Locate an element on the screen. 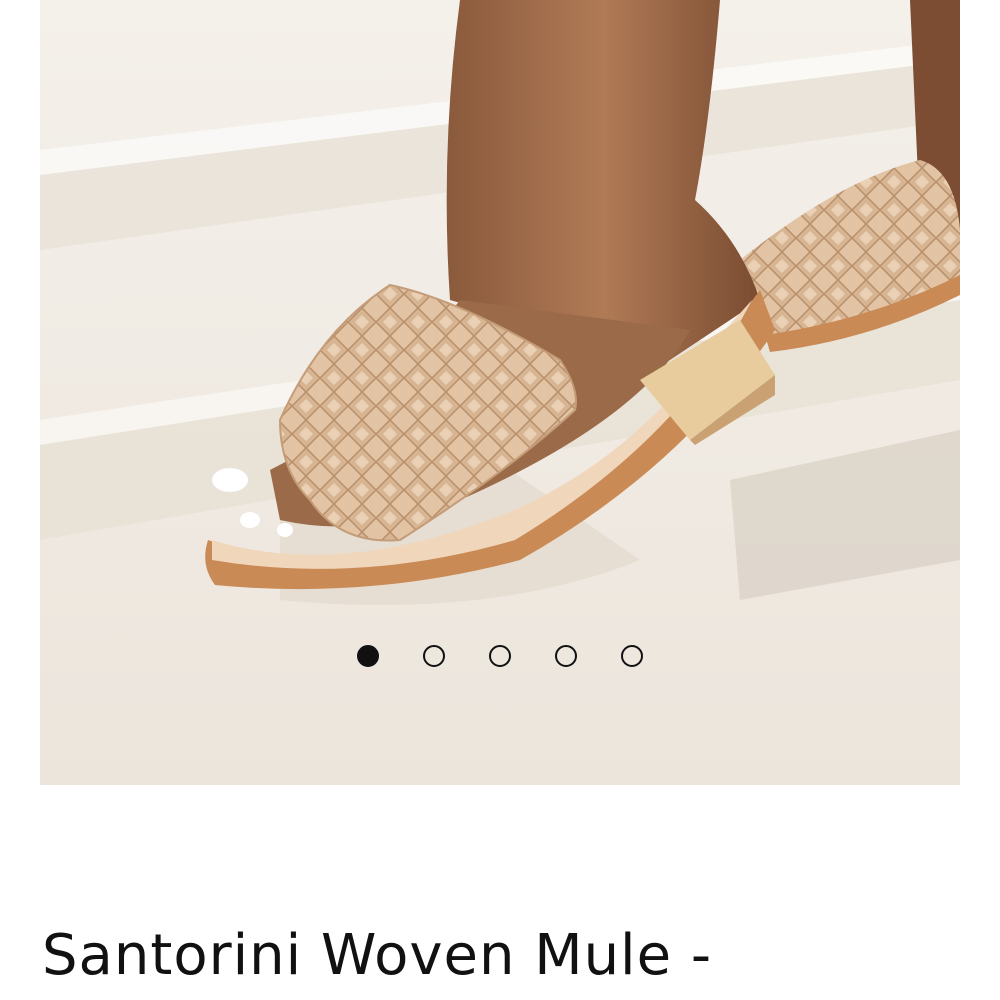 This screenshot has height=1000, width=1000. carousel-dots is located at coordinates (500, 660).